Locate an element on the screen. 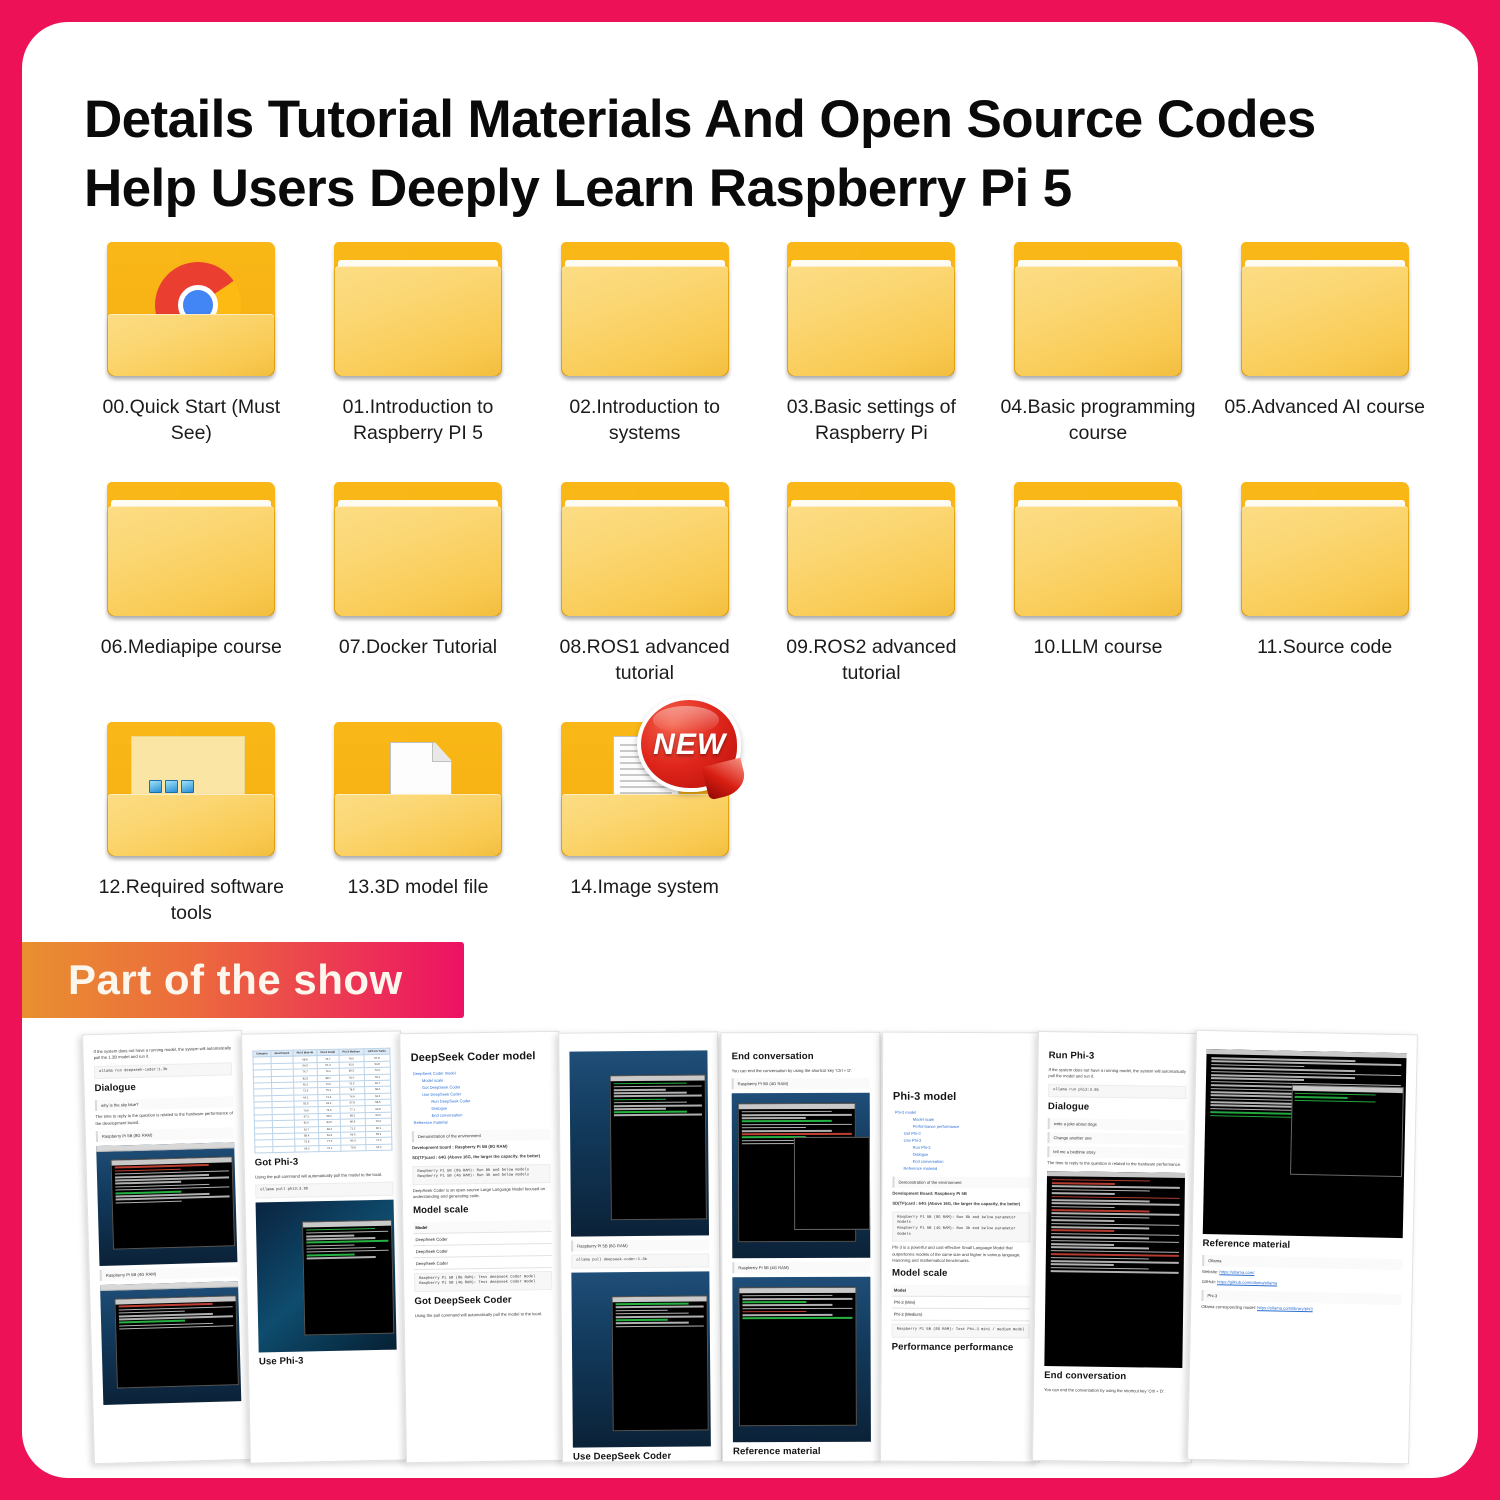 The height and width of the screenshot is (1500, 1500). doc-devboard: Development Board: Raspberry Pi 5B is located at coordinates (929, 1193).